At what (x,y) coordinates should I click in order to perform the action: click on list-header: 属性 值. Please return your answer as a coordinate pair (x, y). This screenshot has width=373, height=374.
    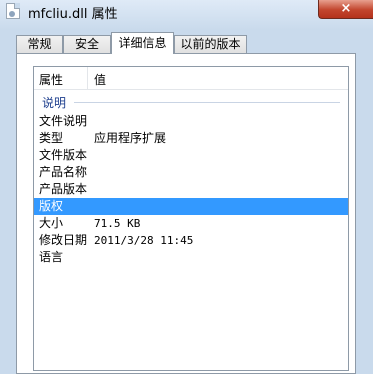
    Looking at the image, I should click on (191, 78).